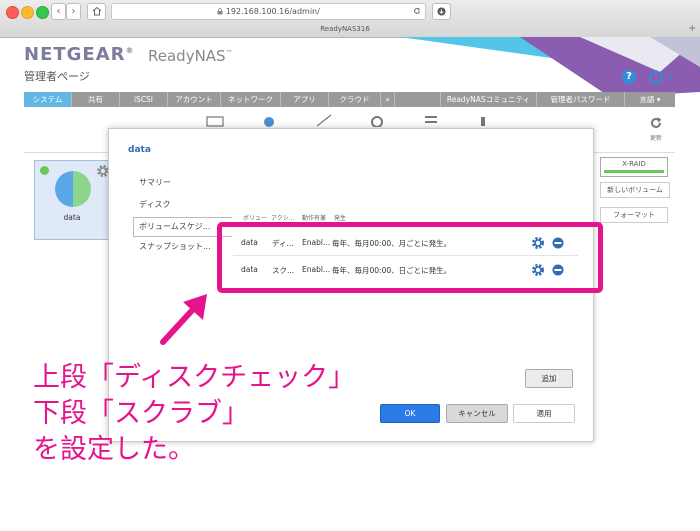  I want to click on browser-toolbar: ‹ › 192.168.100.16/admin/ ReadyNAS316 +, so click(350, 19).